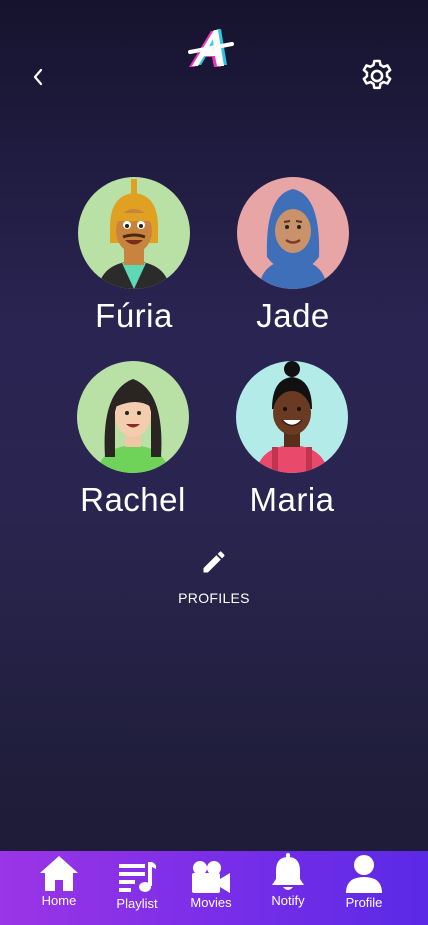  I want to click on nav-notify: Notify, so click(288, 888).